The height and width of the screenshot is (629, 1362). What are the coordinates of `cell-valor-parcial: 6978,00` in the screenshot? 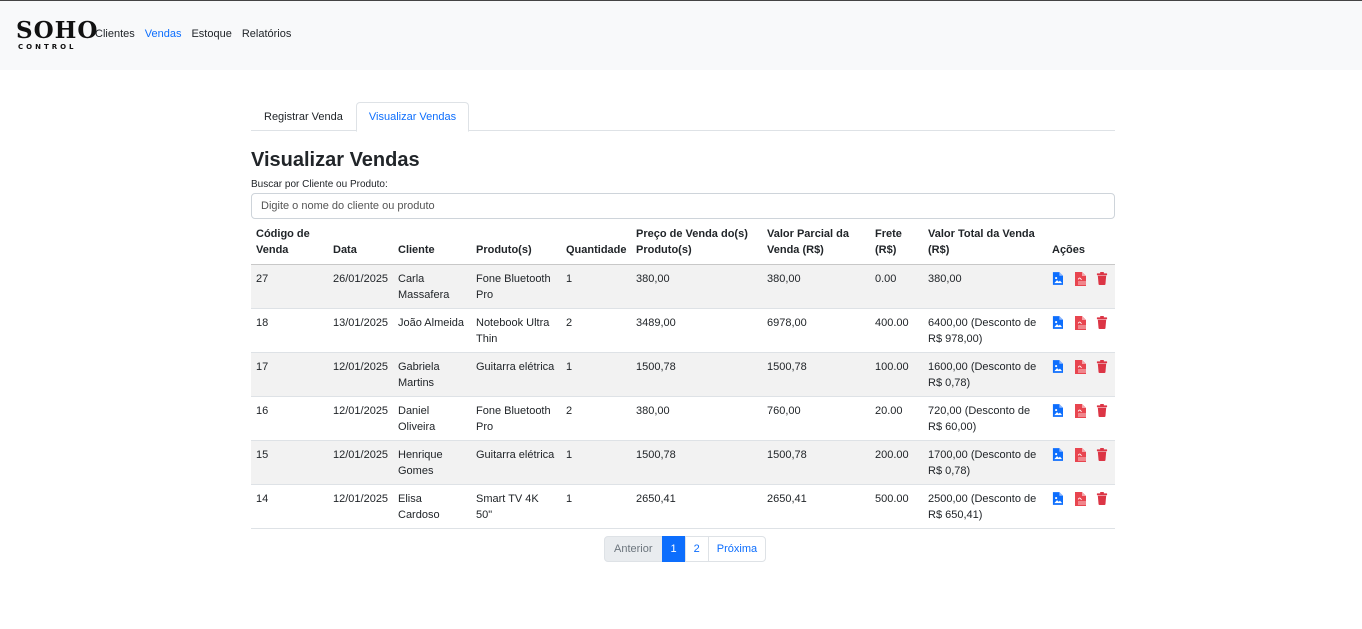 It's located at (816, 330).